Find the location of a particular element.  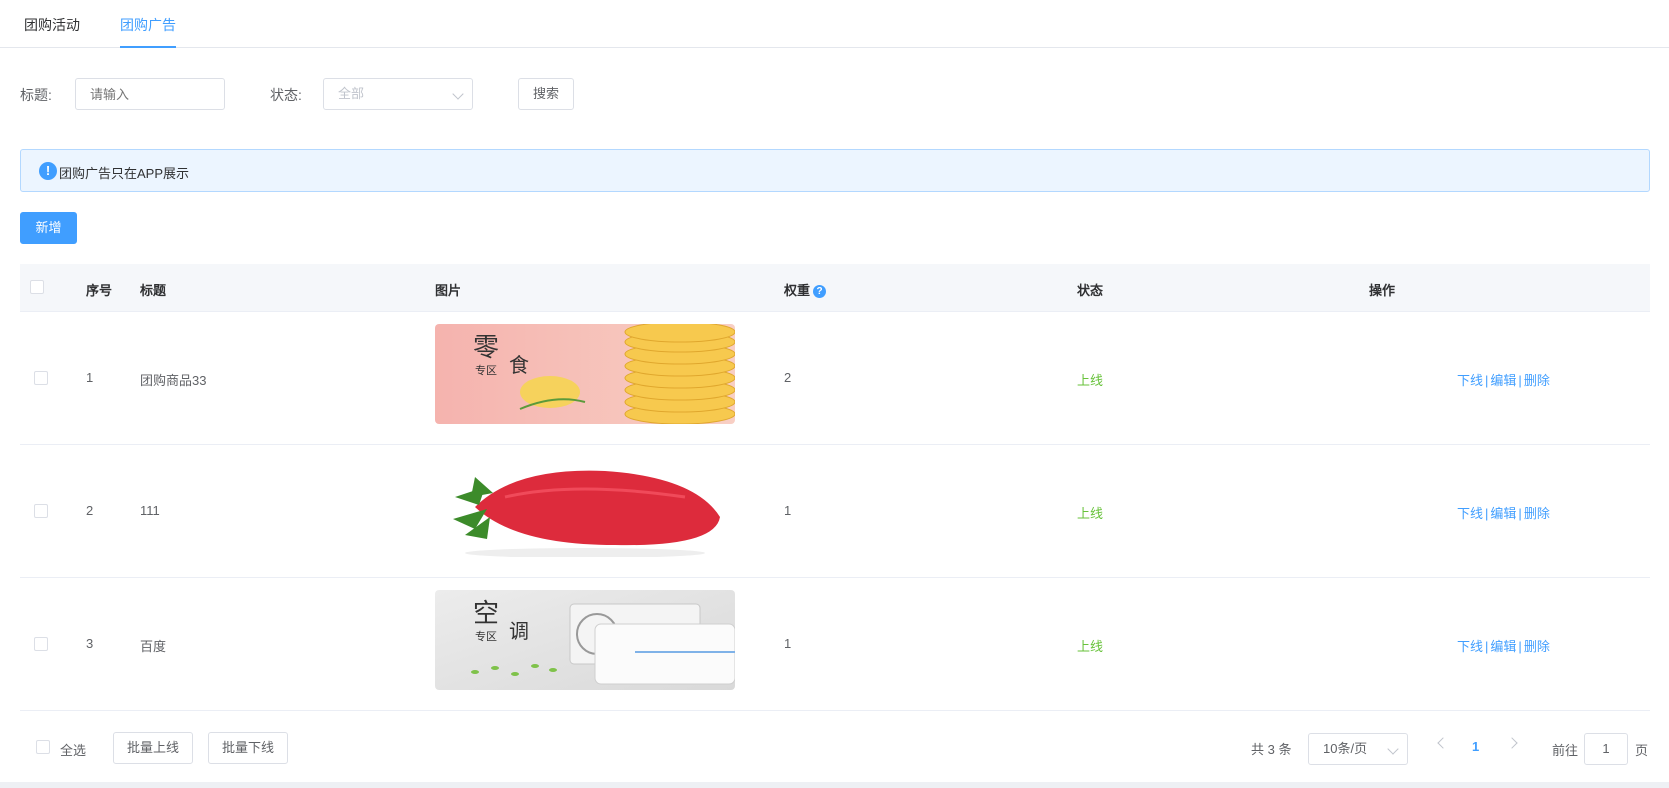

tab-bar: 团购活动 团购广告 is located at coordinates (834, 24).